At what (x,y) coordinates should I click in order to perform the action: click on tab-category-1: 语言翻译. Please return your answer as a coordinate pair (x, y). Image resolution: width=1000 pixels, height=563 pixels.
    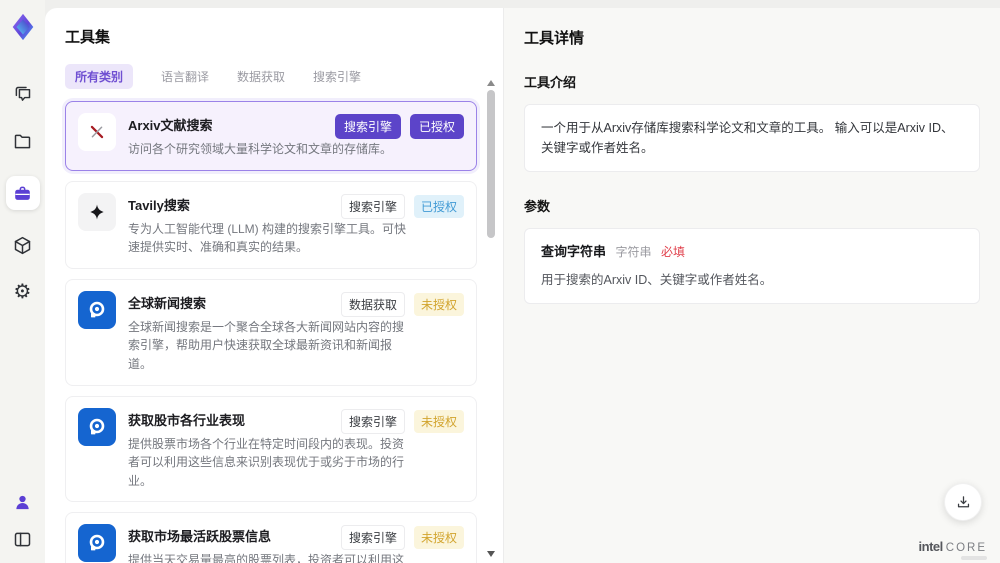
    Looking at the image, I should click on (185, 76).